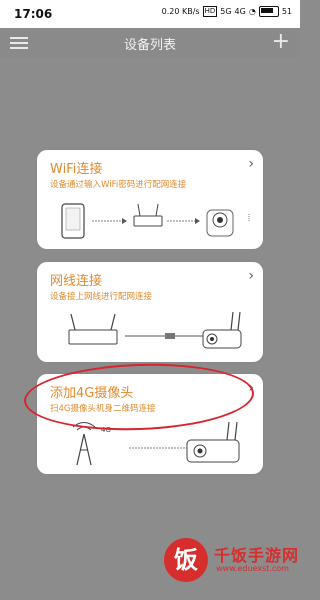 Image resolution: width=320 pixels, height=600 pixels. I want to click on card-title: 添加4G摄像头, so click(92, 393).